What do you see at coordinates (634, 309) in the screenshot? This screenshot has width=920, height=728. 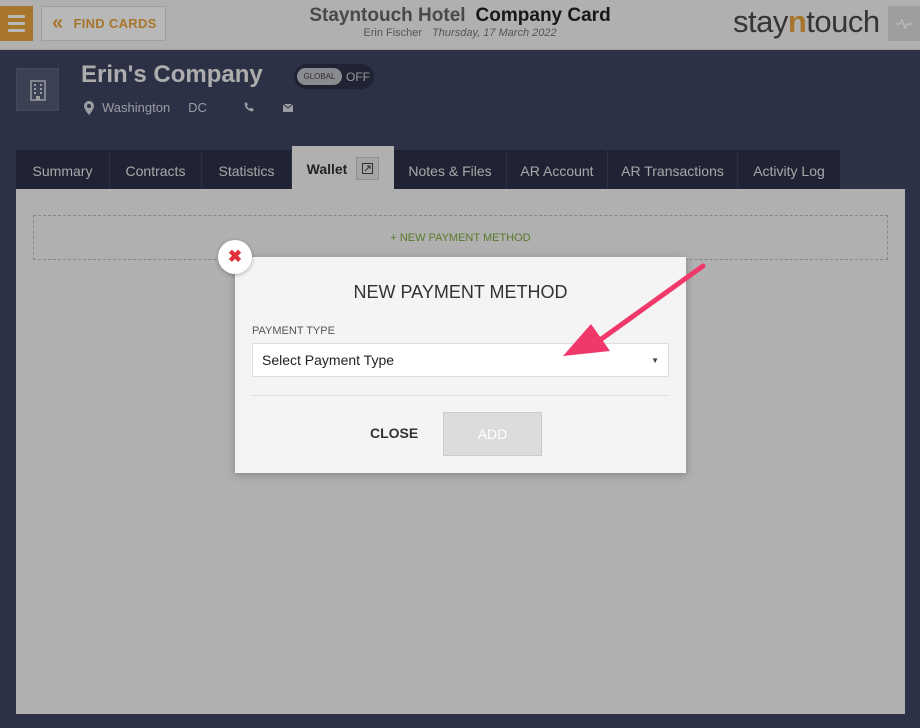 I see `annotation-arrow-icon` at bounding box center [634, 309].